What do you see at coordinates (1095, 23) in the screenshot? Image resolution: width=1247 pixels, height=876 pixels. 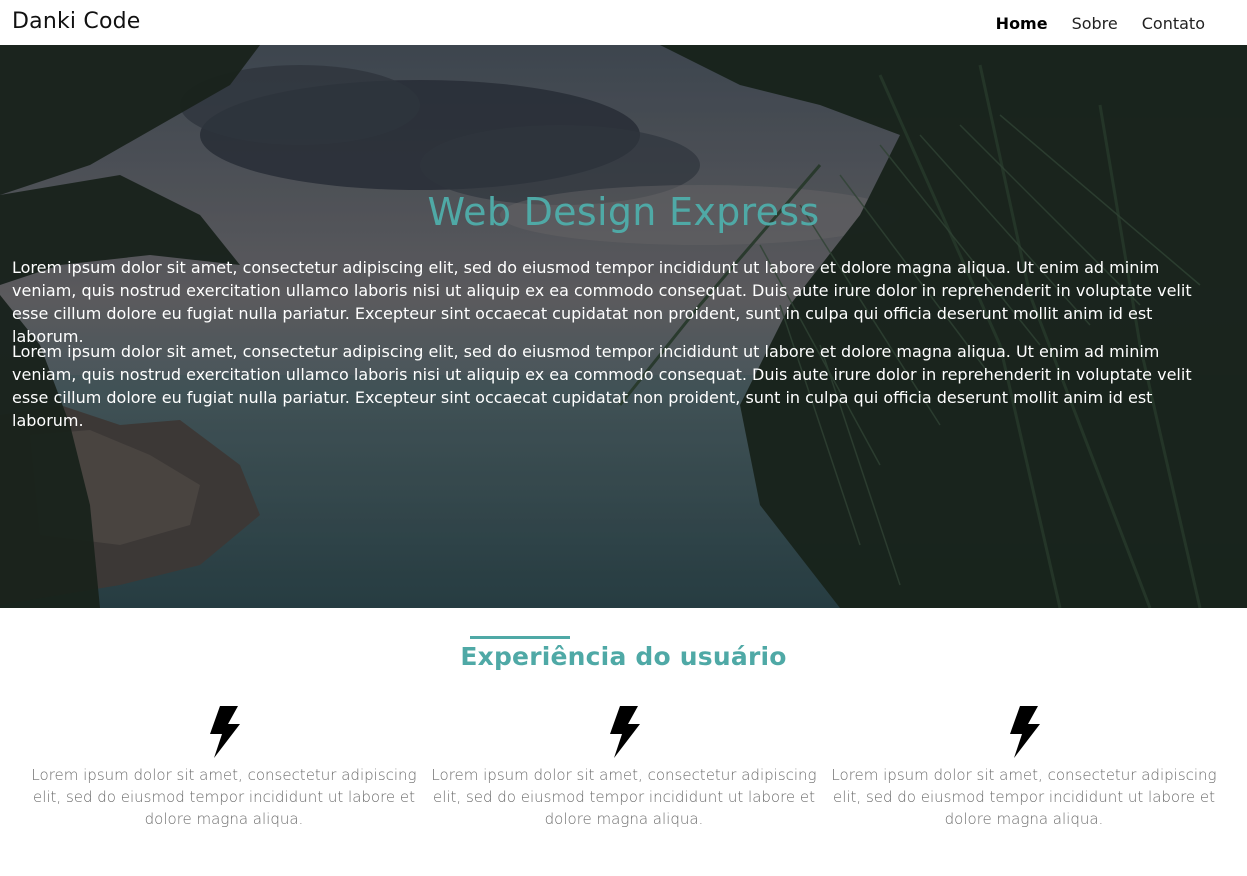 I see `nav-link-sobre: Sobre` at bounding box center [1095, 23].